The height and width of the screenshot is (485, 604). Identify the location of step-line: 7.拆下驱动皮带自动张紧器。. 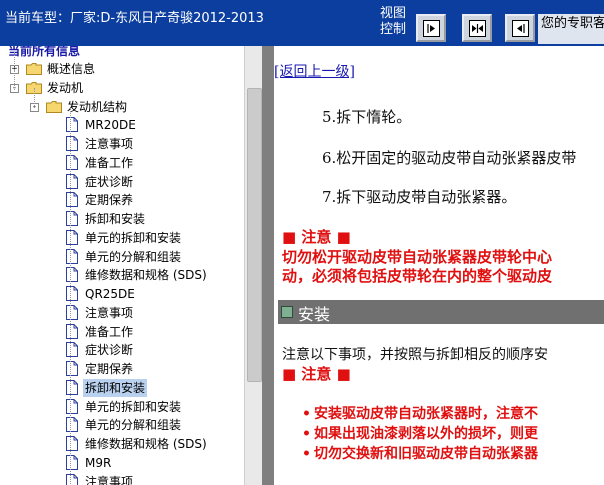
(419, 197).